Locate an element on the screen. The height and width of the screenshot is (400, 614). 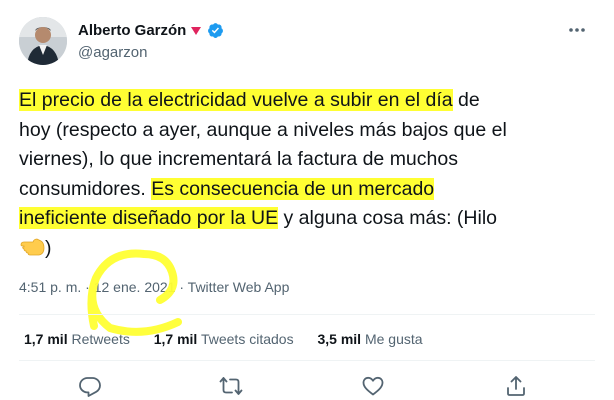
tweet-text-segment: ) is located at coordinates (48, 247).